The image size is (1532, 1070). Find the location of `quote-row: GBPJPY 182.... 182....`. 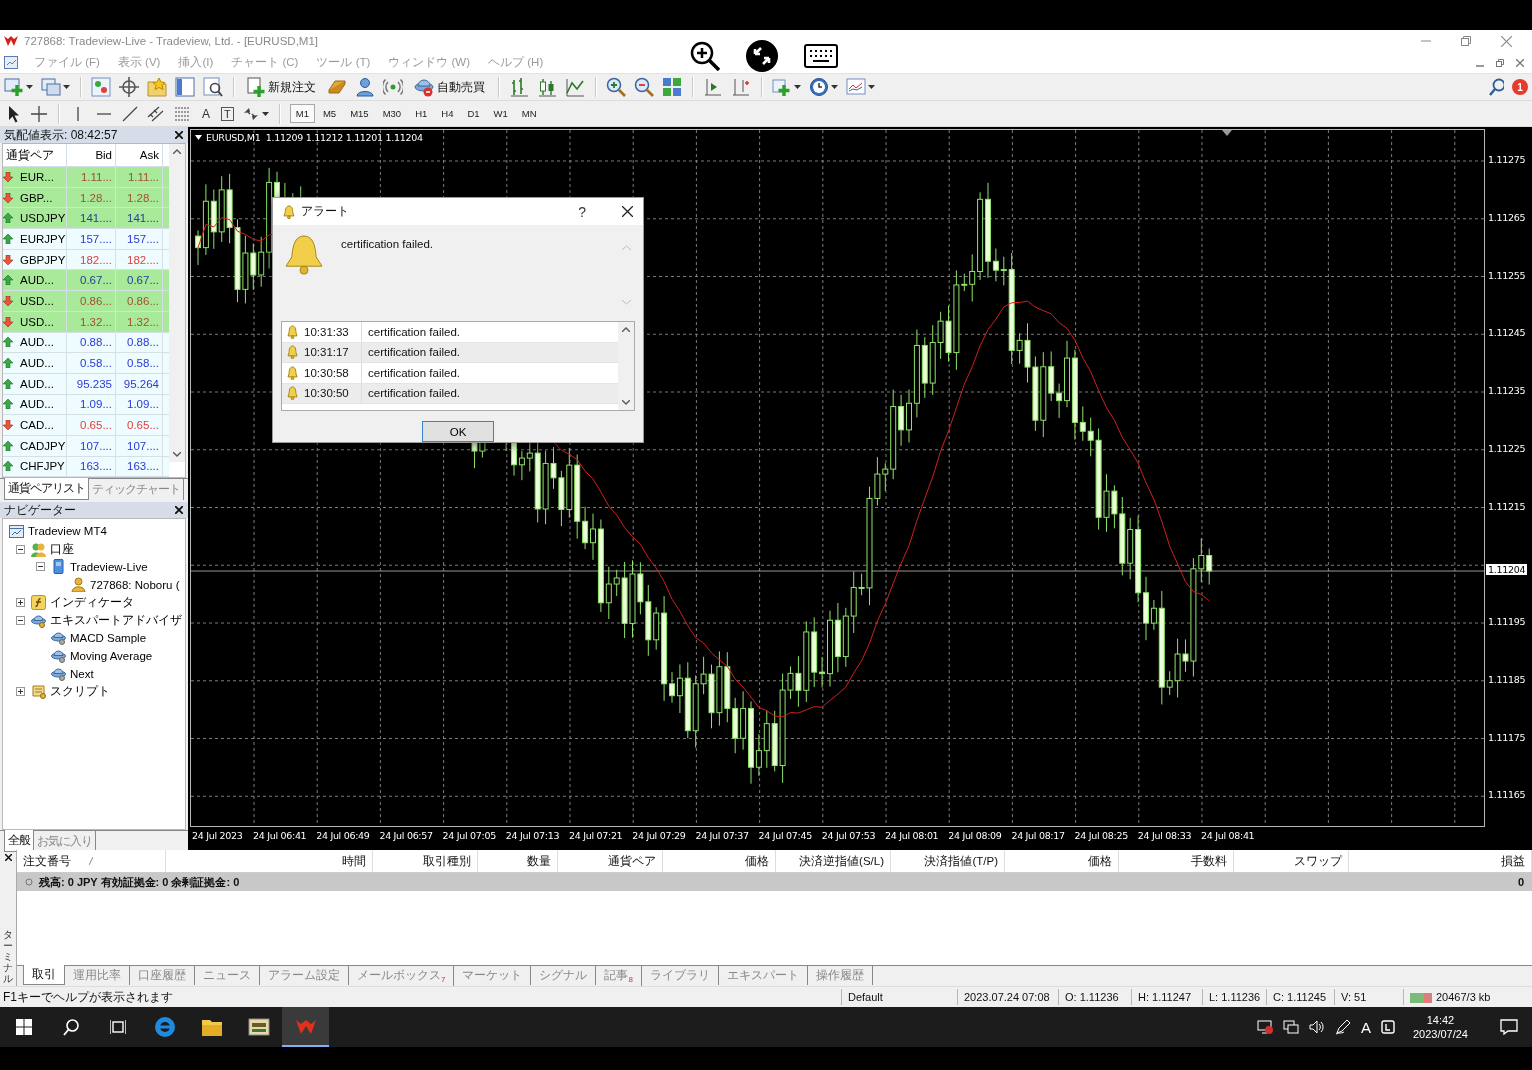

quote-row: GBPJPY 182.... 182.... is located at coordinates (86, 260).